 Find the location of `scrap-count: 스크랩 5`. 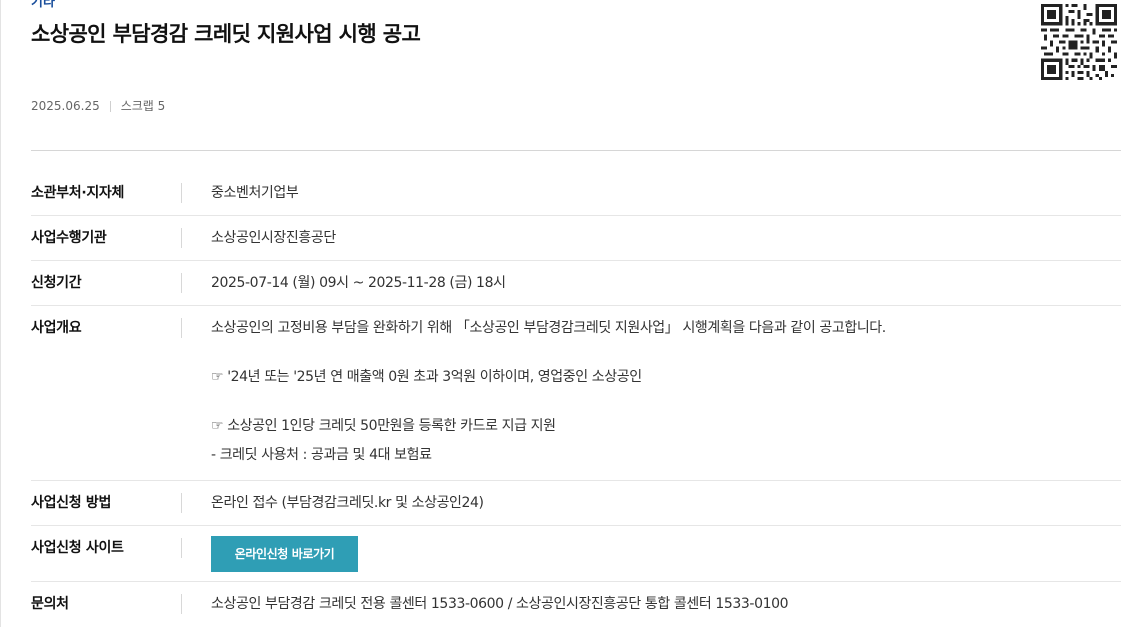

scrap-count: 스크랩 5 is located at coordinates (143, 106).